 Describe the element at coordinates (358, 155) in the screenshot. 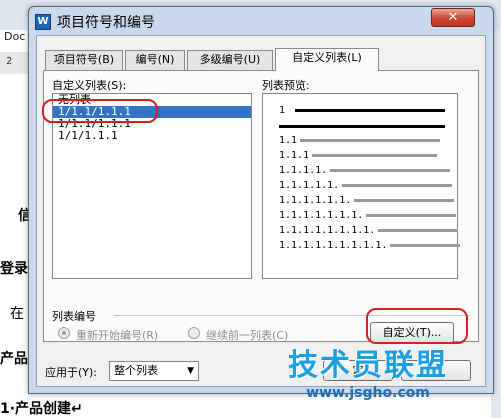

I see `preview-row: 1.1.1` at that location.